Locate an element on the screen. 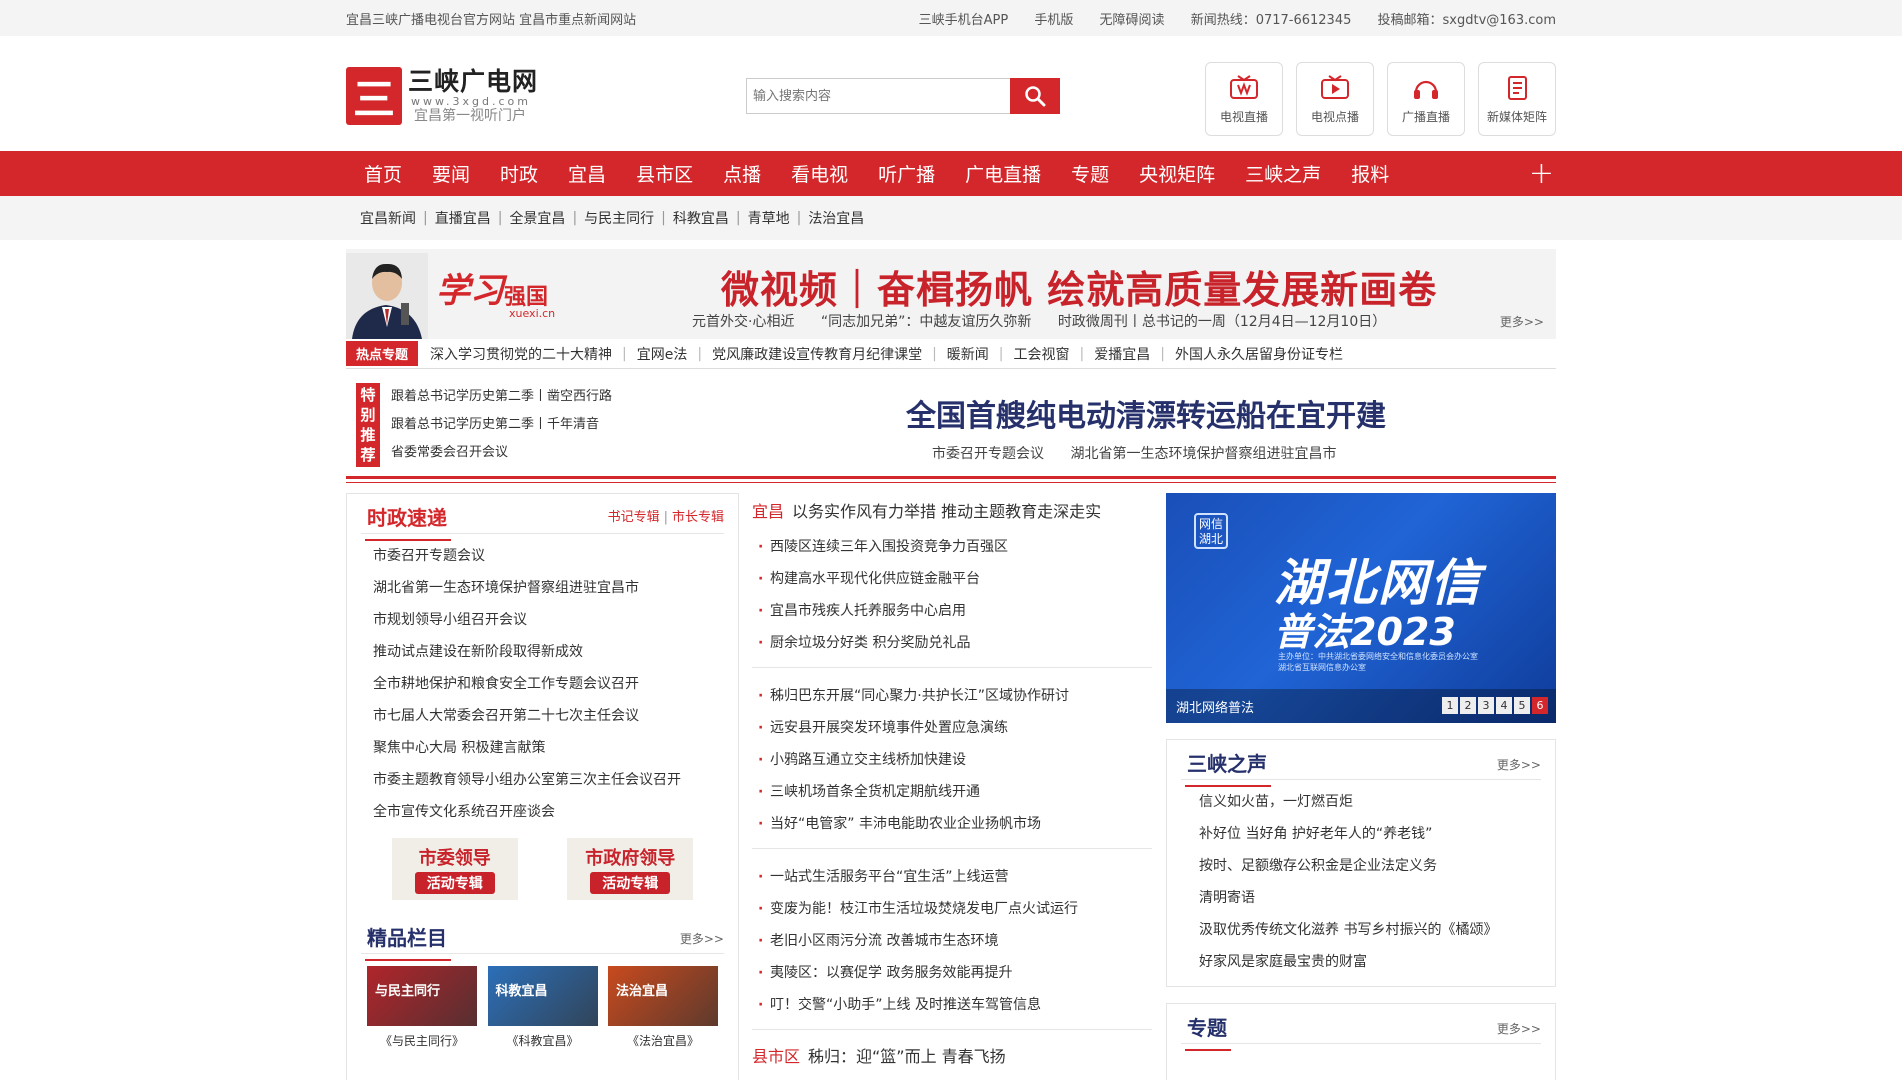  tv-live-button: 电视直播 is located at coordinates (1244, 99).